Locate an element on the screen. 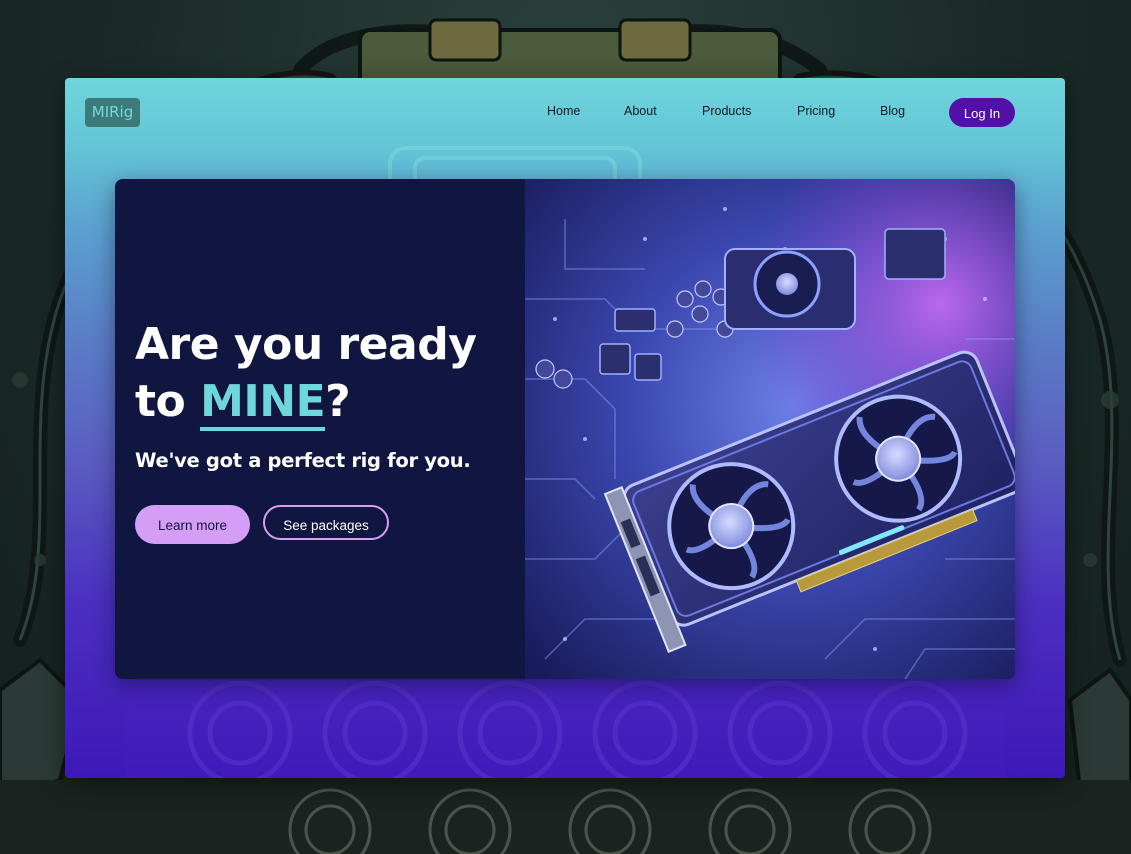 The height and width of the screenshot is (854, 1131). brand-logo: MIRig is located at coordinates (112, 112).